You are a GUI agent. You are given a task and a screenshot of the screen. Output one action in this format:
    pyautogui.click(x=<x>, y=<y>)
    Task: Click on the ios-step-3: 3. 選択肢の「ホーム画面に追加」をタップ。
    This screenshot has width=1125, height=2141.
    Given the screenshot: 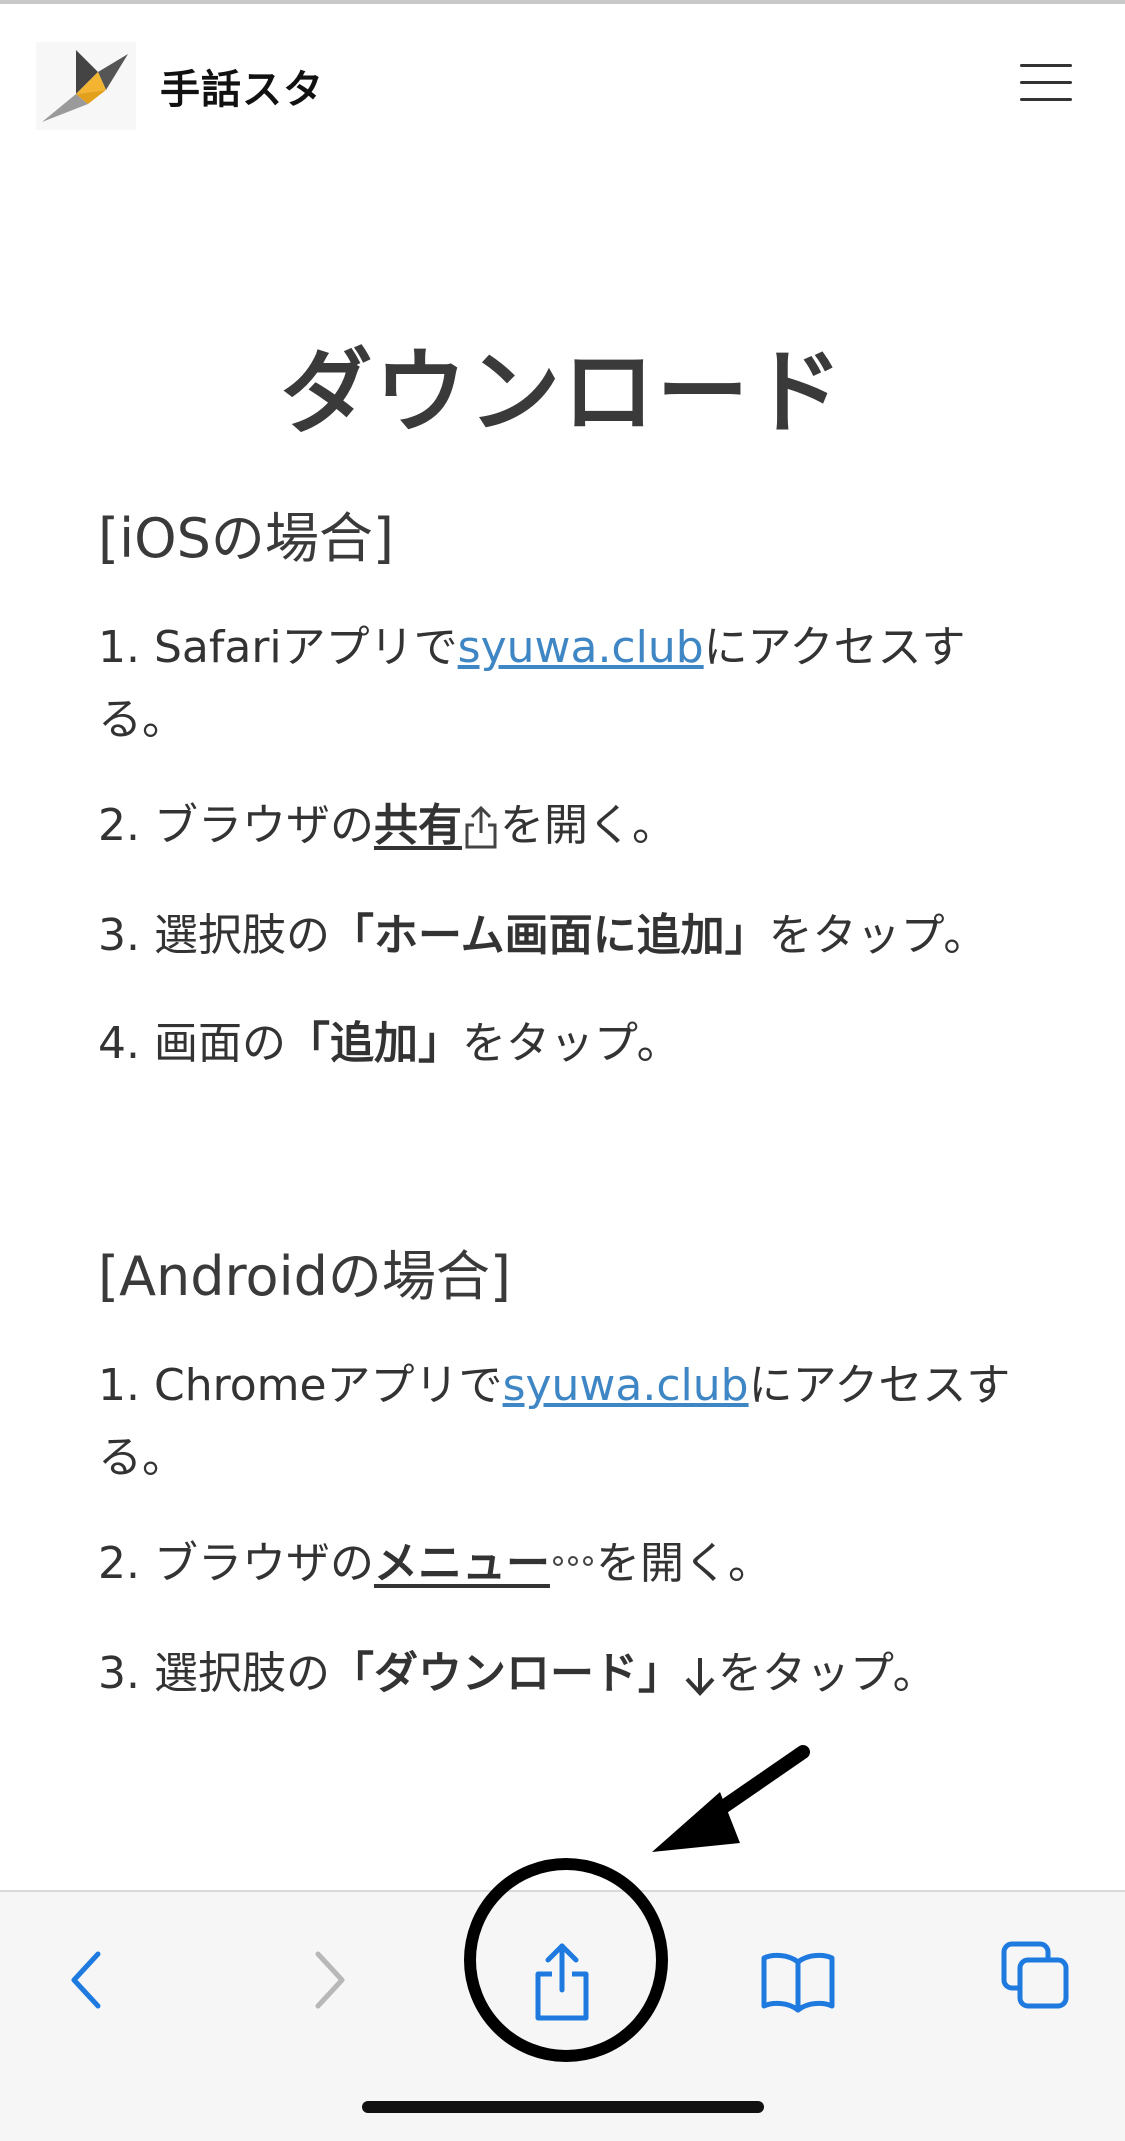 What is the action you would take?
    pyautogui.click(x=563, y=936)
    